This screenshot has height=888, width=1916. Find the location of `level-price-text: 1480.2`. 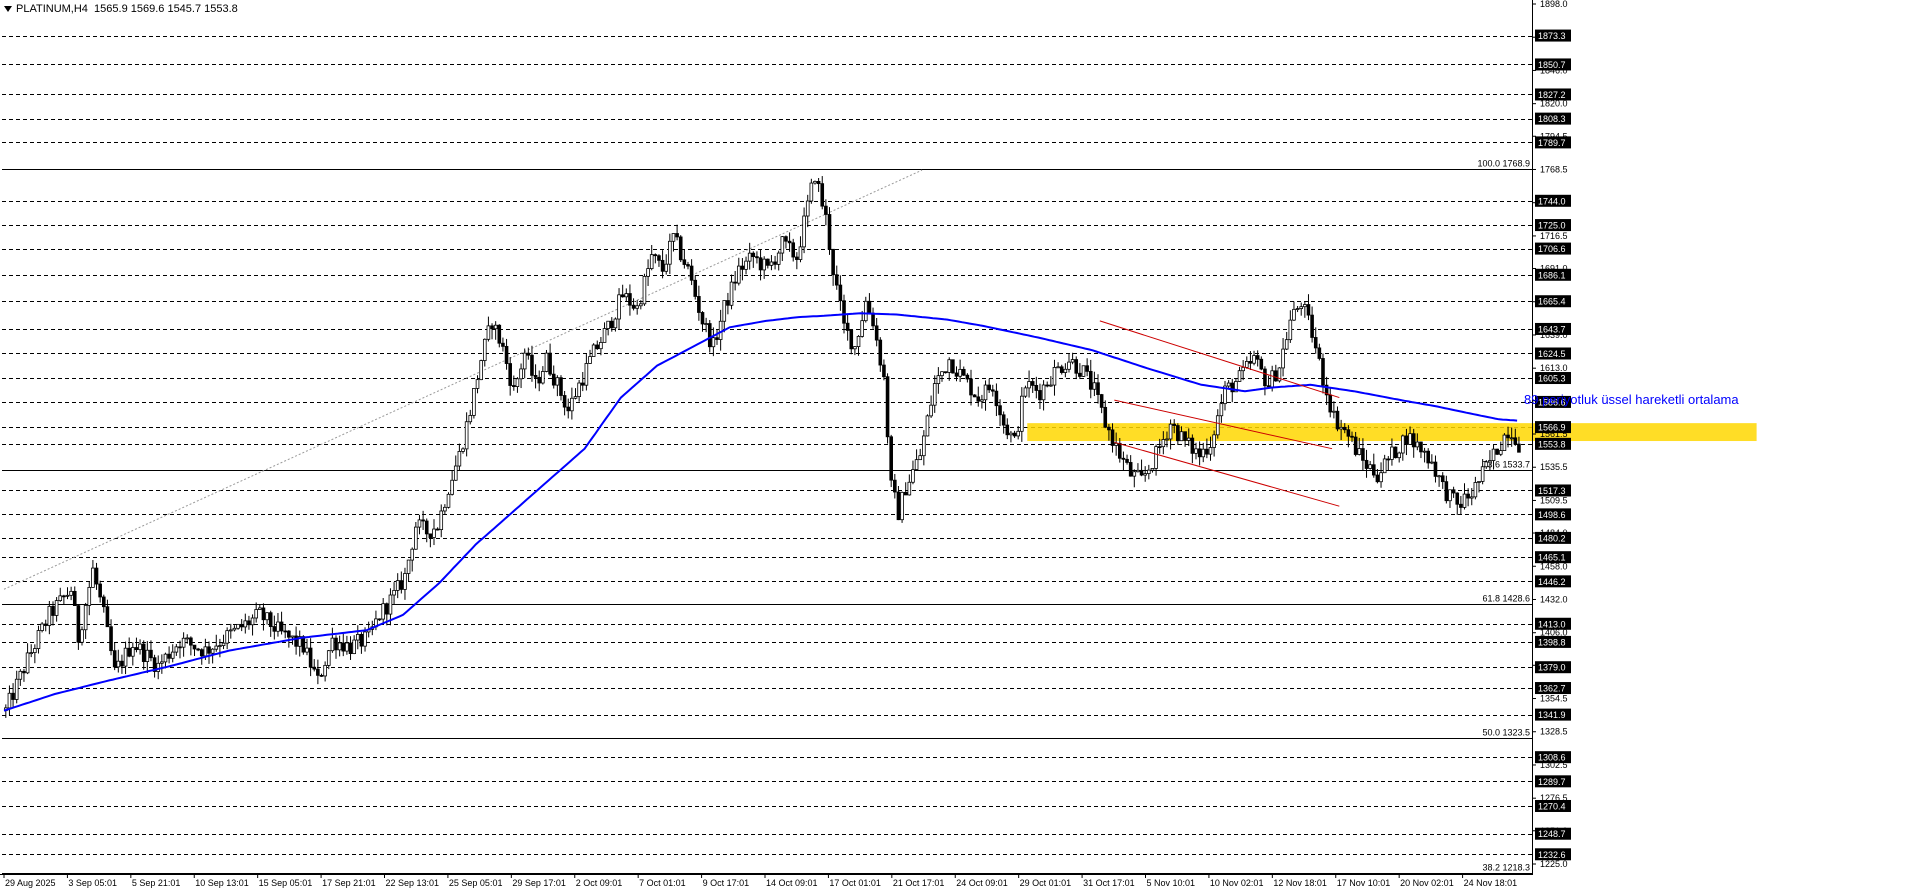

level-price-text: 1480.2 is located at coordinates (1552, 538).